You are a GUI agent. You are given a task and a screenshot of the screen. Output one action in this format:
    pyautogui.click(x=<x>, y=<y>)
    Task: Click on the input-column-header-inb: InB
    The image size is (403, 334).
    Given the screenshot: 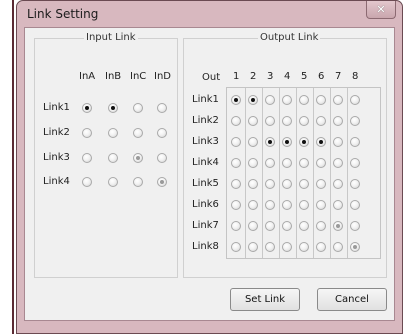 What is the action you would take?
    pyautogui.click(x=113, y=76)
    